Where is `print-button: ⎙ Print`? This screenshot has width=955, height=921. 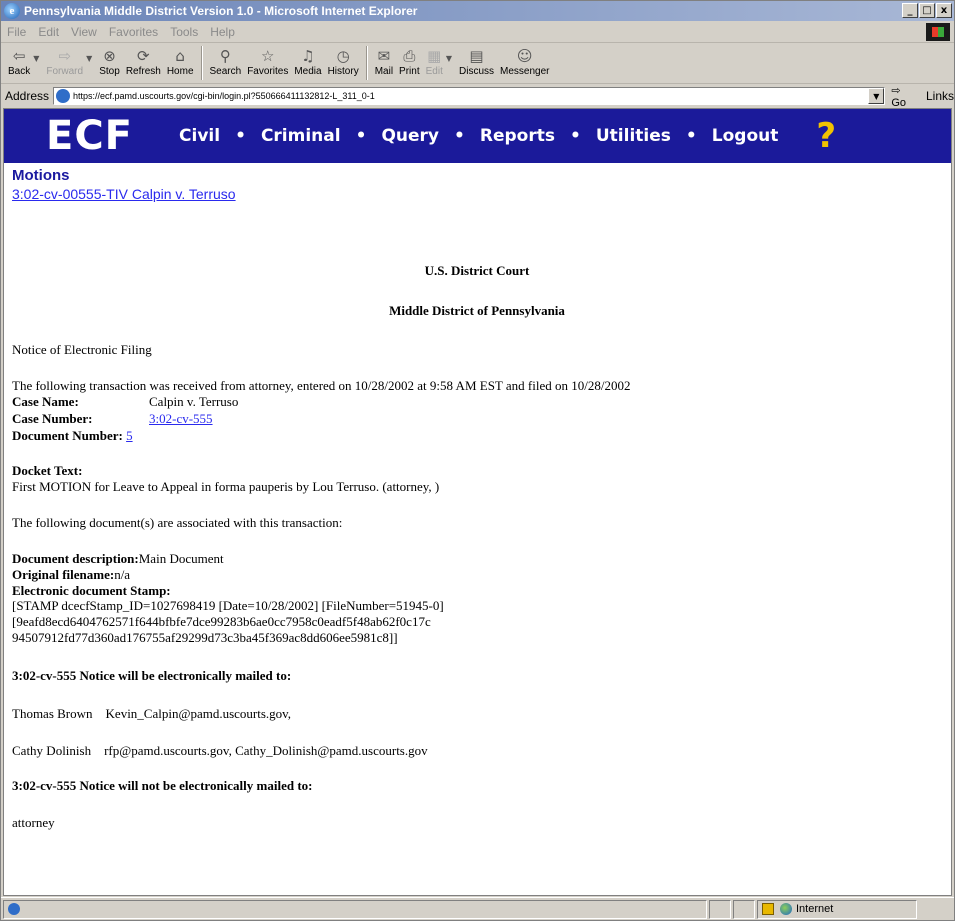
print-button: ⎙ Print is located at coordinates (409, 63).